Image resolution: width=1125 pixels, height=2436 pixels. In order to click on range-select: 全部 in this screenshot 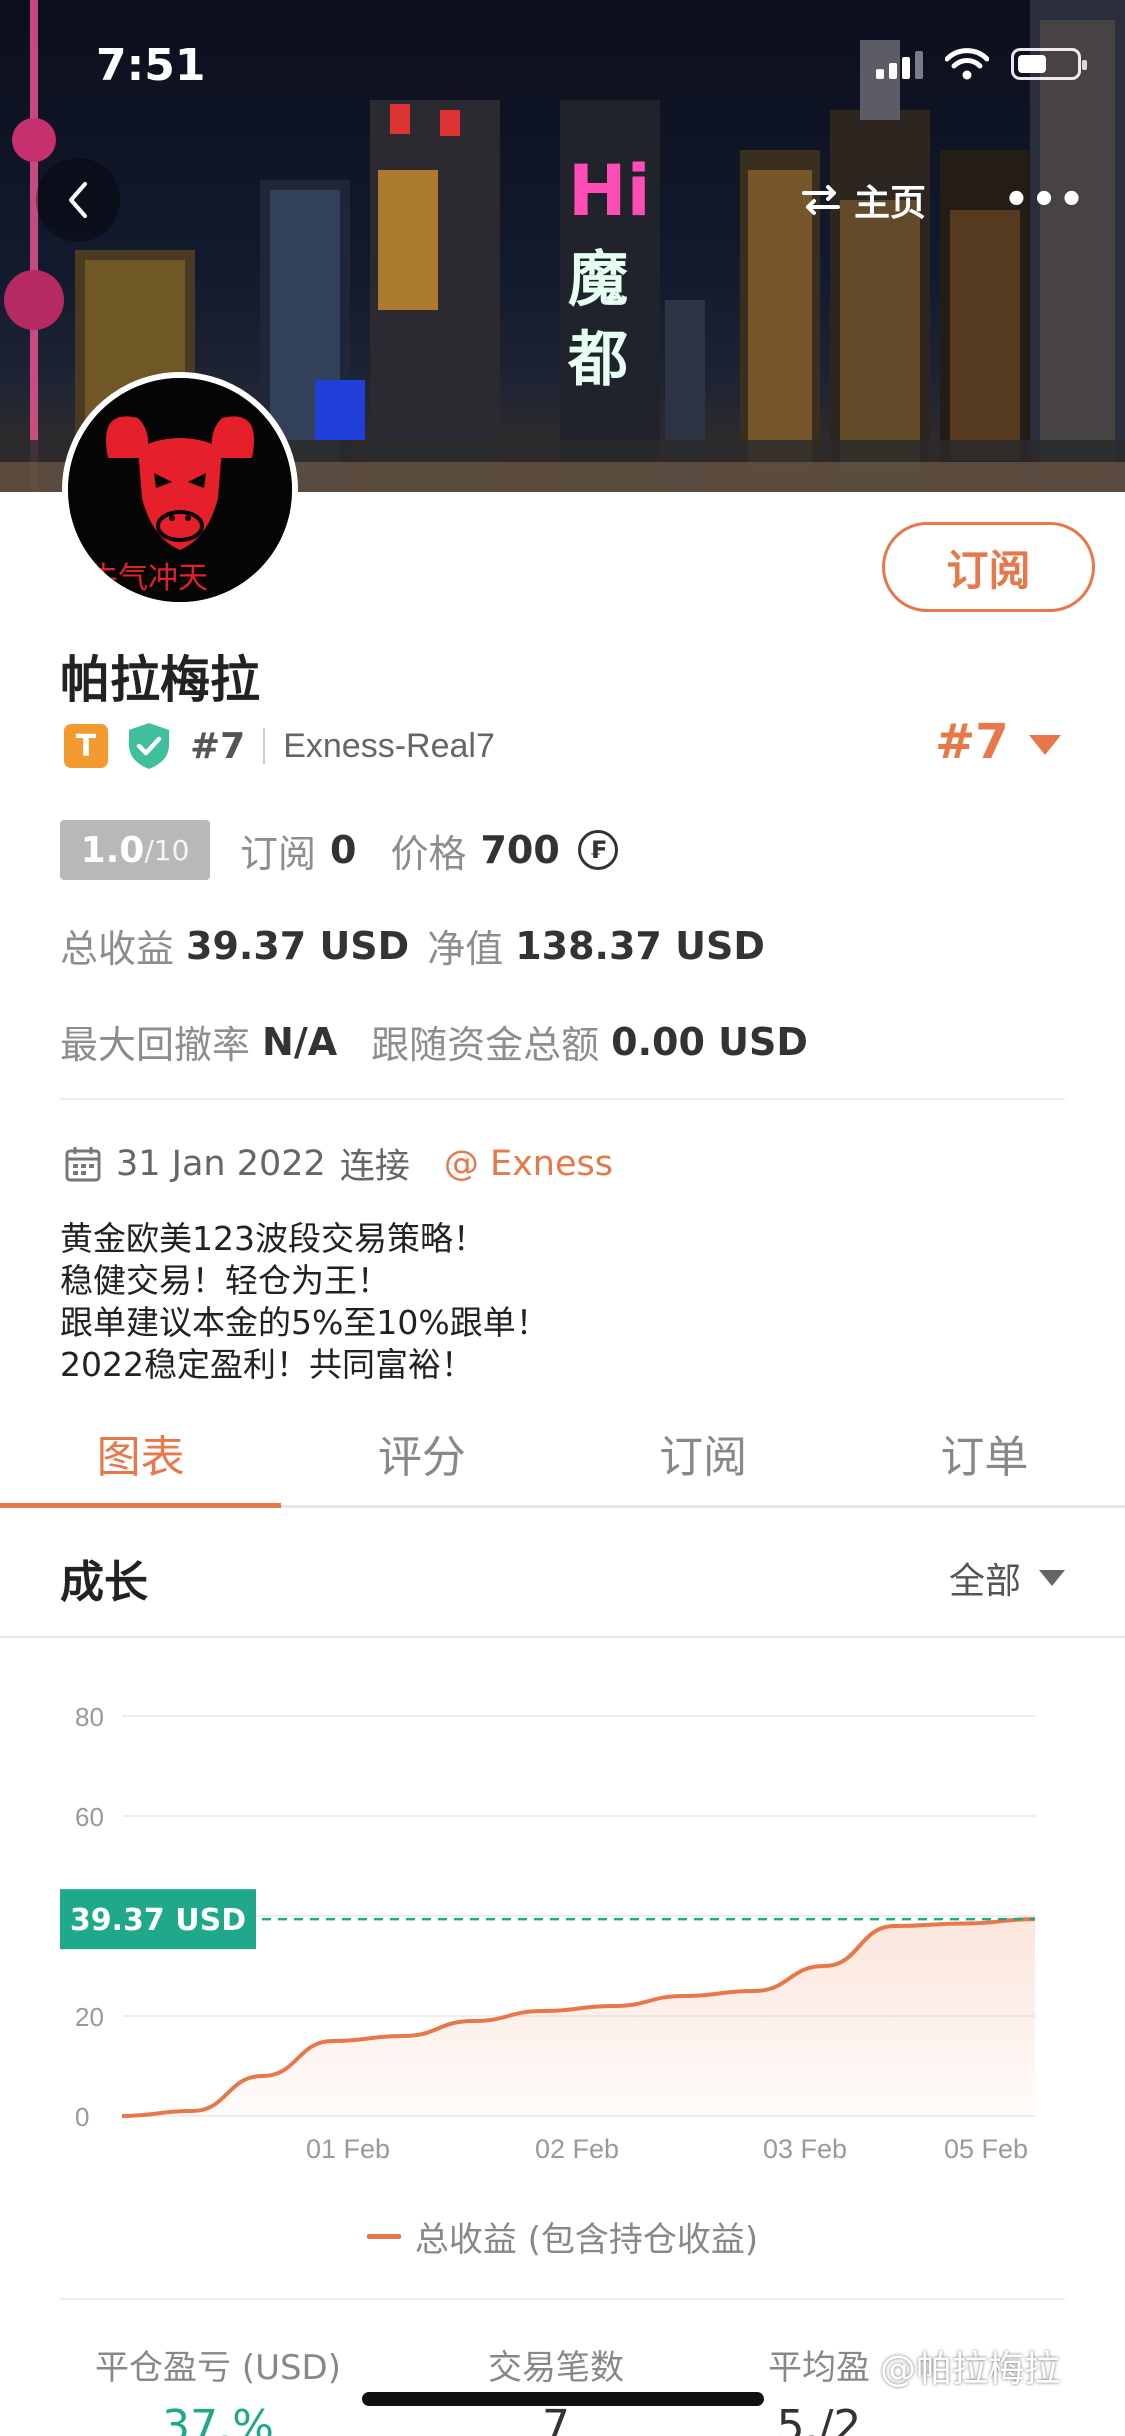, I will do `click(1007, 1578)`.